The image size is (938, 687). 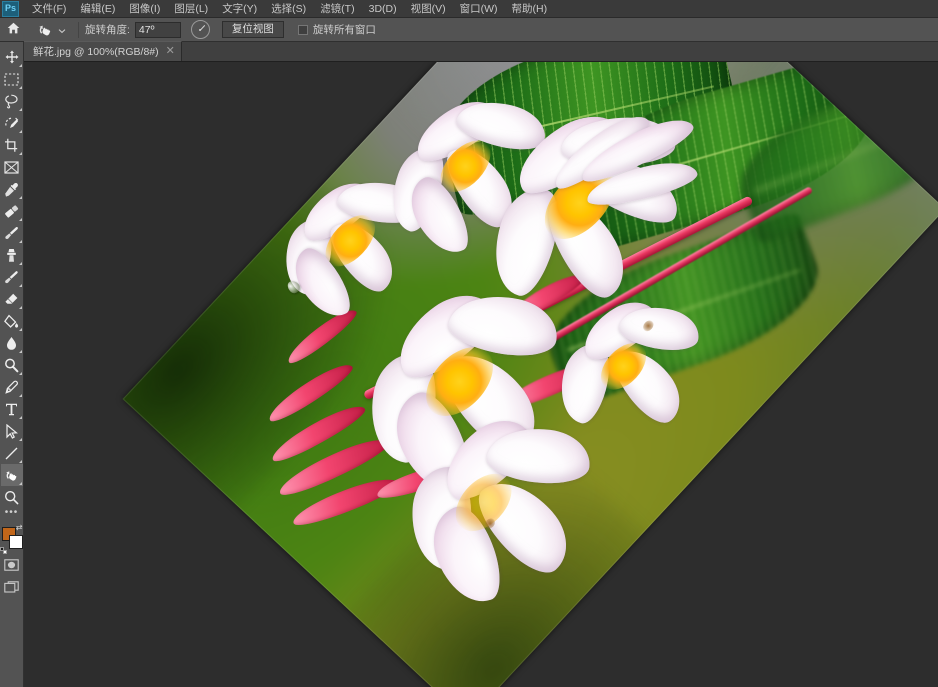 I want to click on quick-selection-tool, so click(x=12, y=123).